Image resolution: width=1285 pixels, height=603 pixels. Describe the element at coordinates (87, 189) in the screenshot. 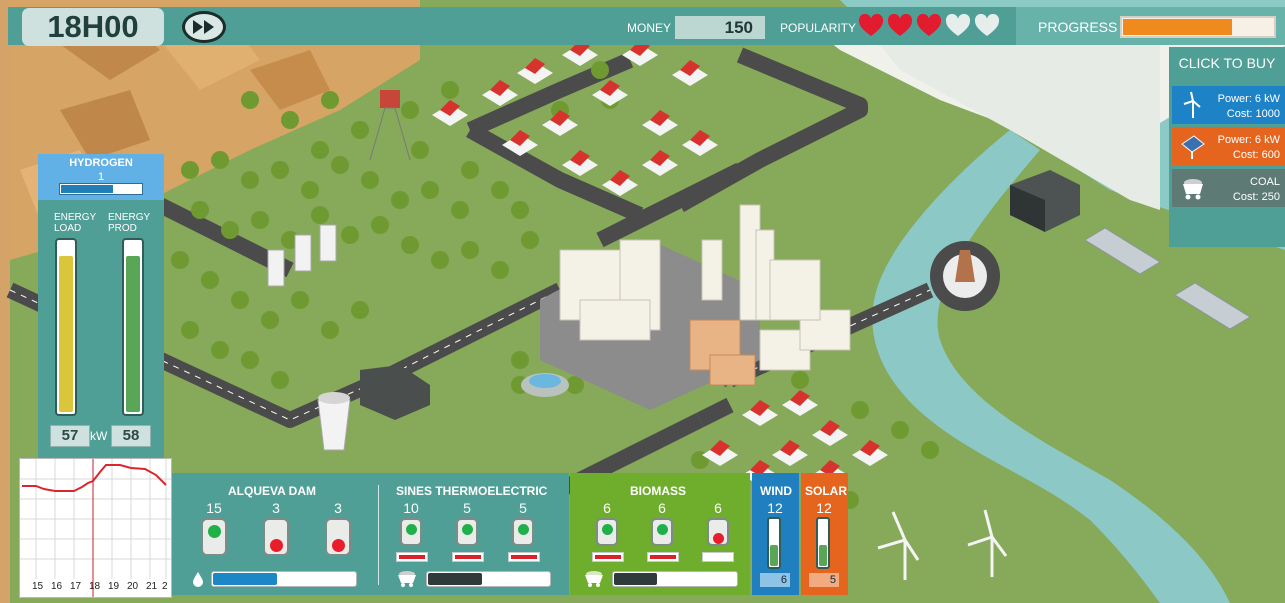

I see `hydrogen-bar-fill` at that location.